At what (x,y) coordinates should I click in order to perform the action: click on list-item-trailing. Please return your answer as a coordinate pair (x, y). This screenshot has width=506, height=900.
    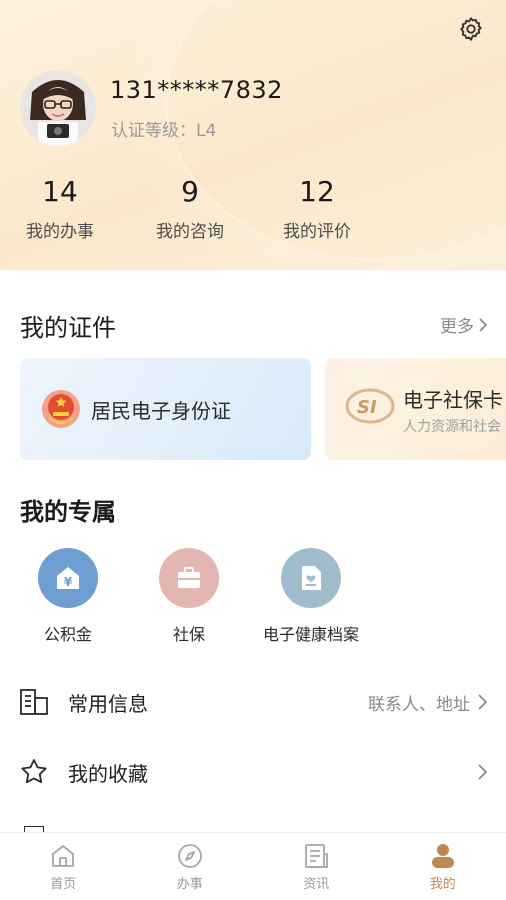
    Looking at the image, I should click on (482, 772).